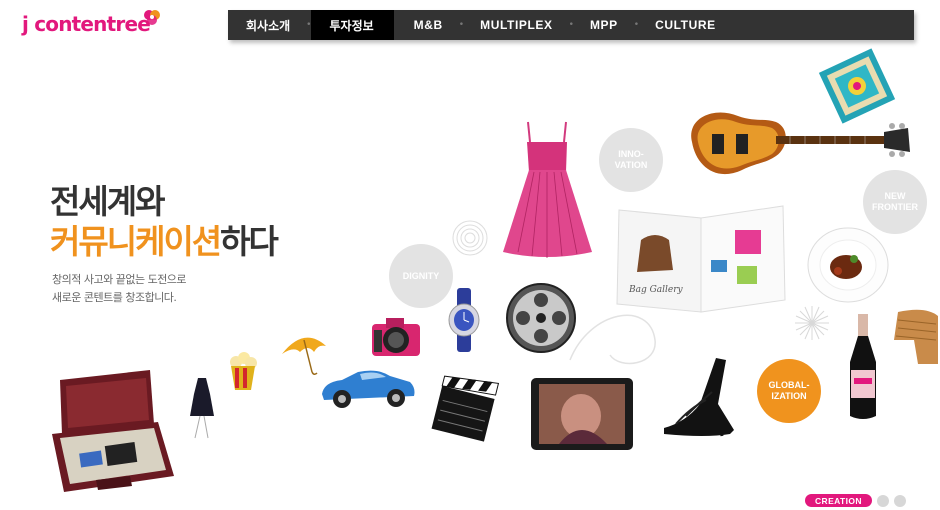  I want to click on subtext-line2: 새로운 콘텐트를 창조합니다., so click(114, 297).